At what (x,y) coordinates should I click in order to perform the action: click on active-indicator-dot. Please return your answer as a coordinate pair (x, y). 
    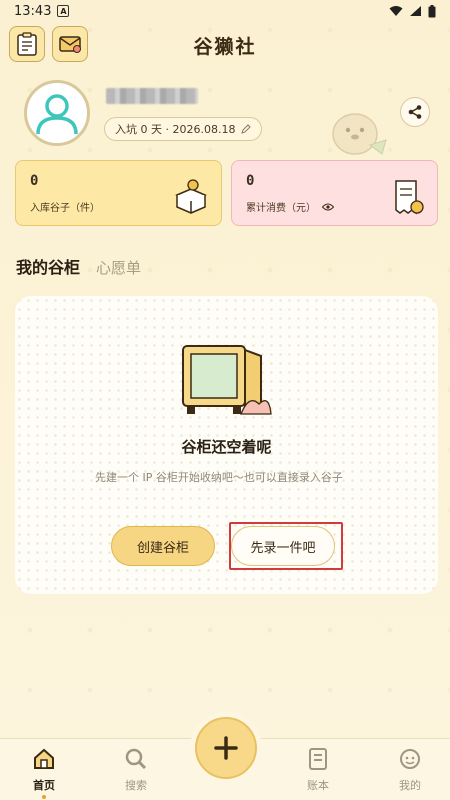
    Looking at the image, I should click on (44, 797).